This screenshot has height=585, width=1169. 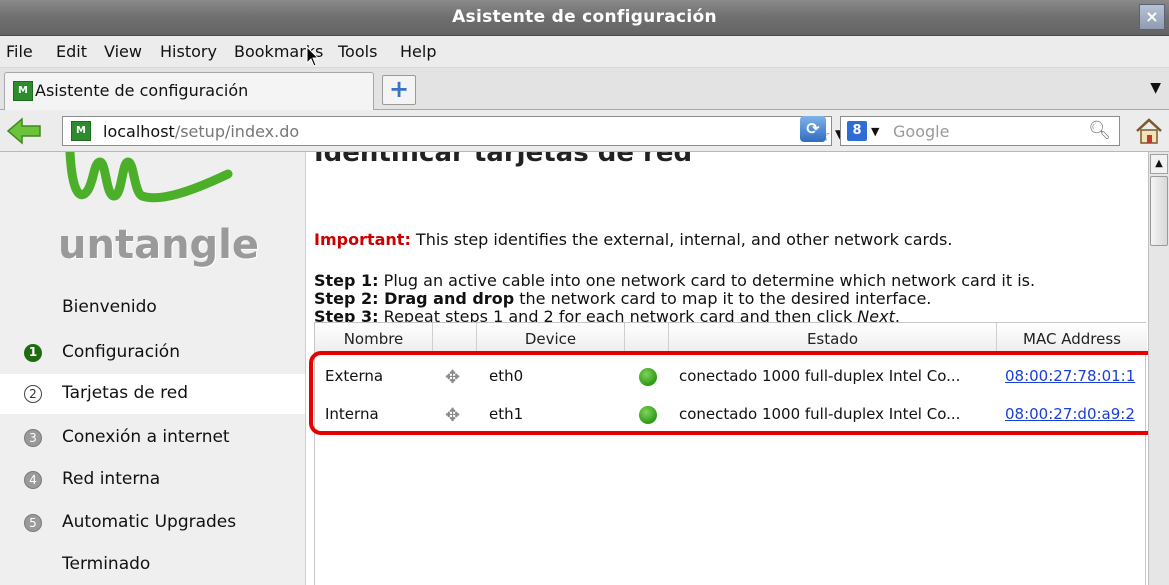 I want to click on tab-bar: M Asistente de configuración + ▼, so click(x=584, y=89).